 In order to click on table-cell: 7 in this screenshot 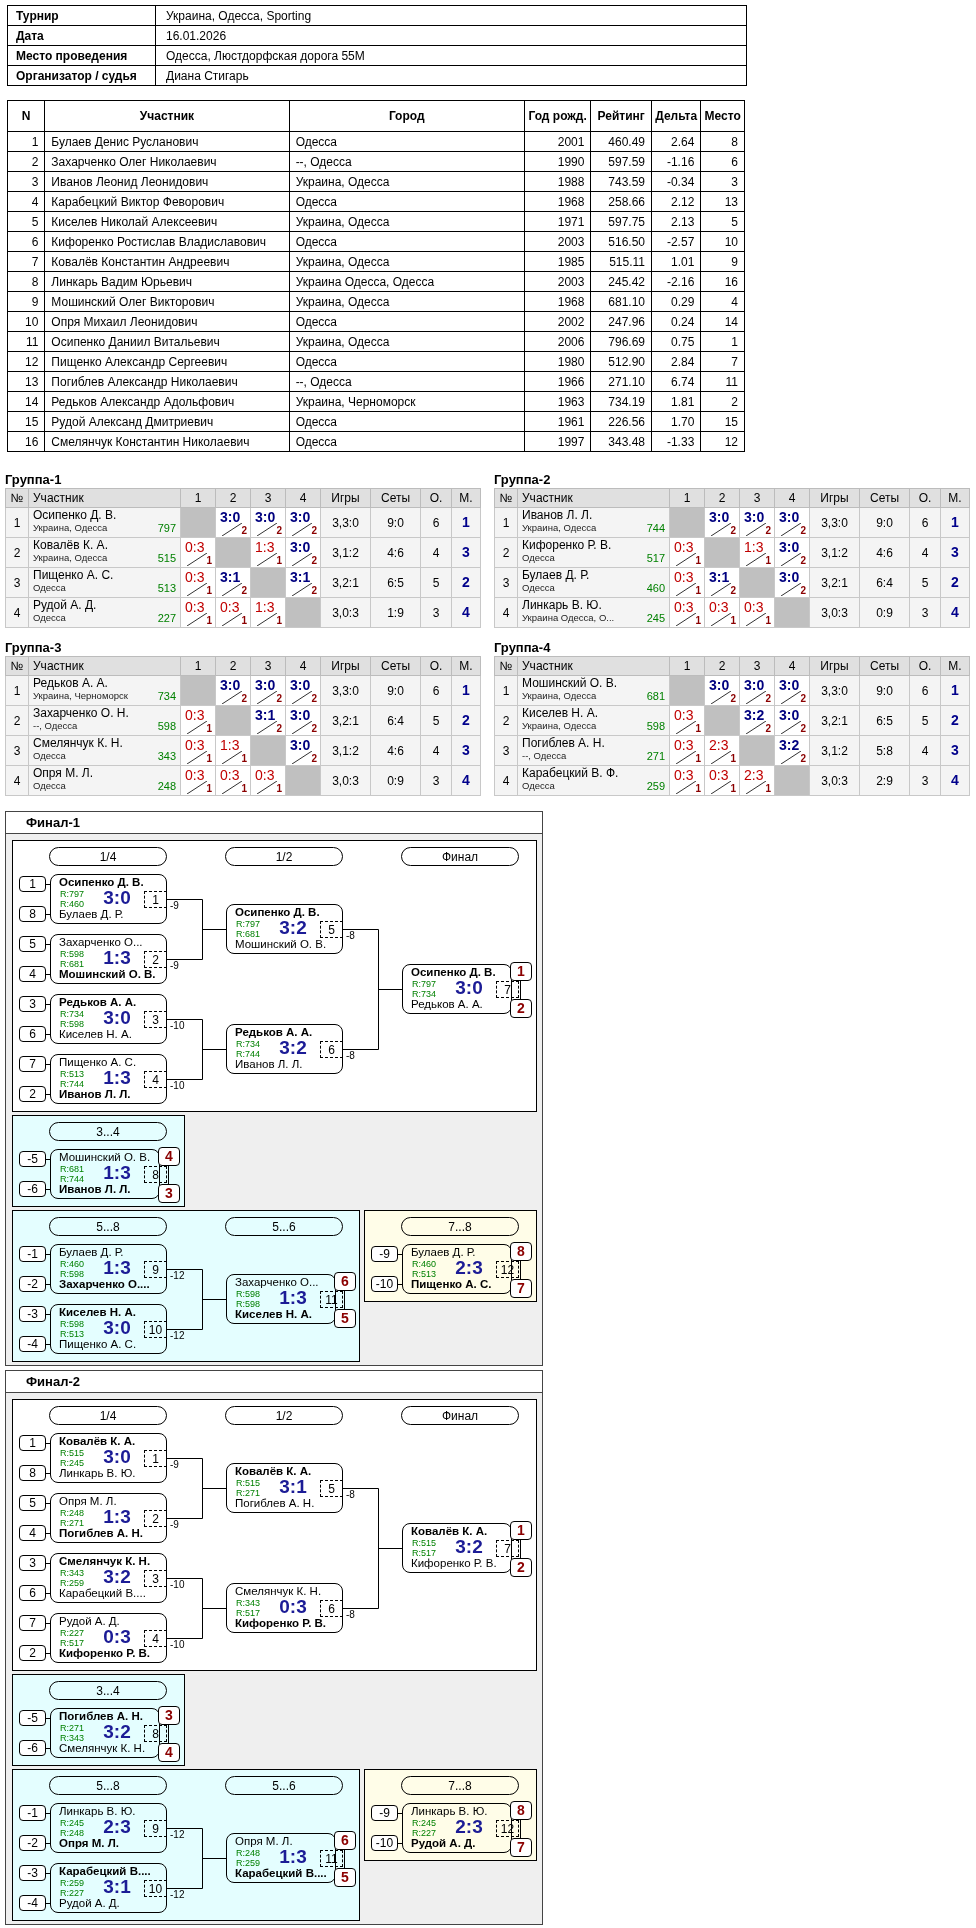, I will do `click(26, 261)`.